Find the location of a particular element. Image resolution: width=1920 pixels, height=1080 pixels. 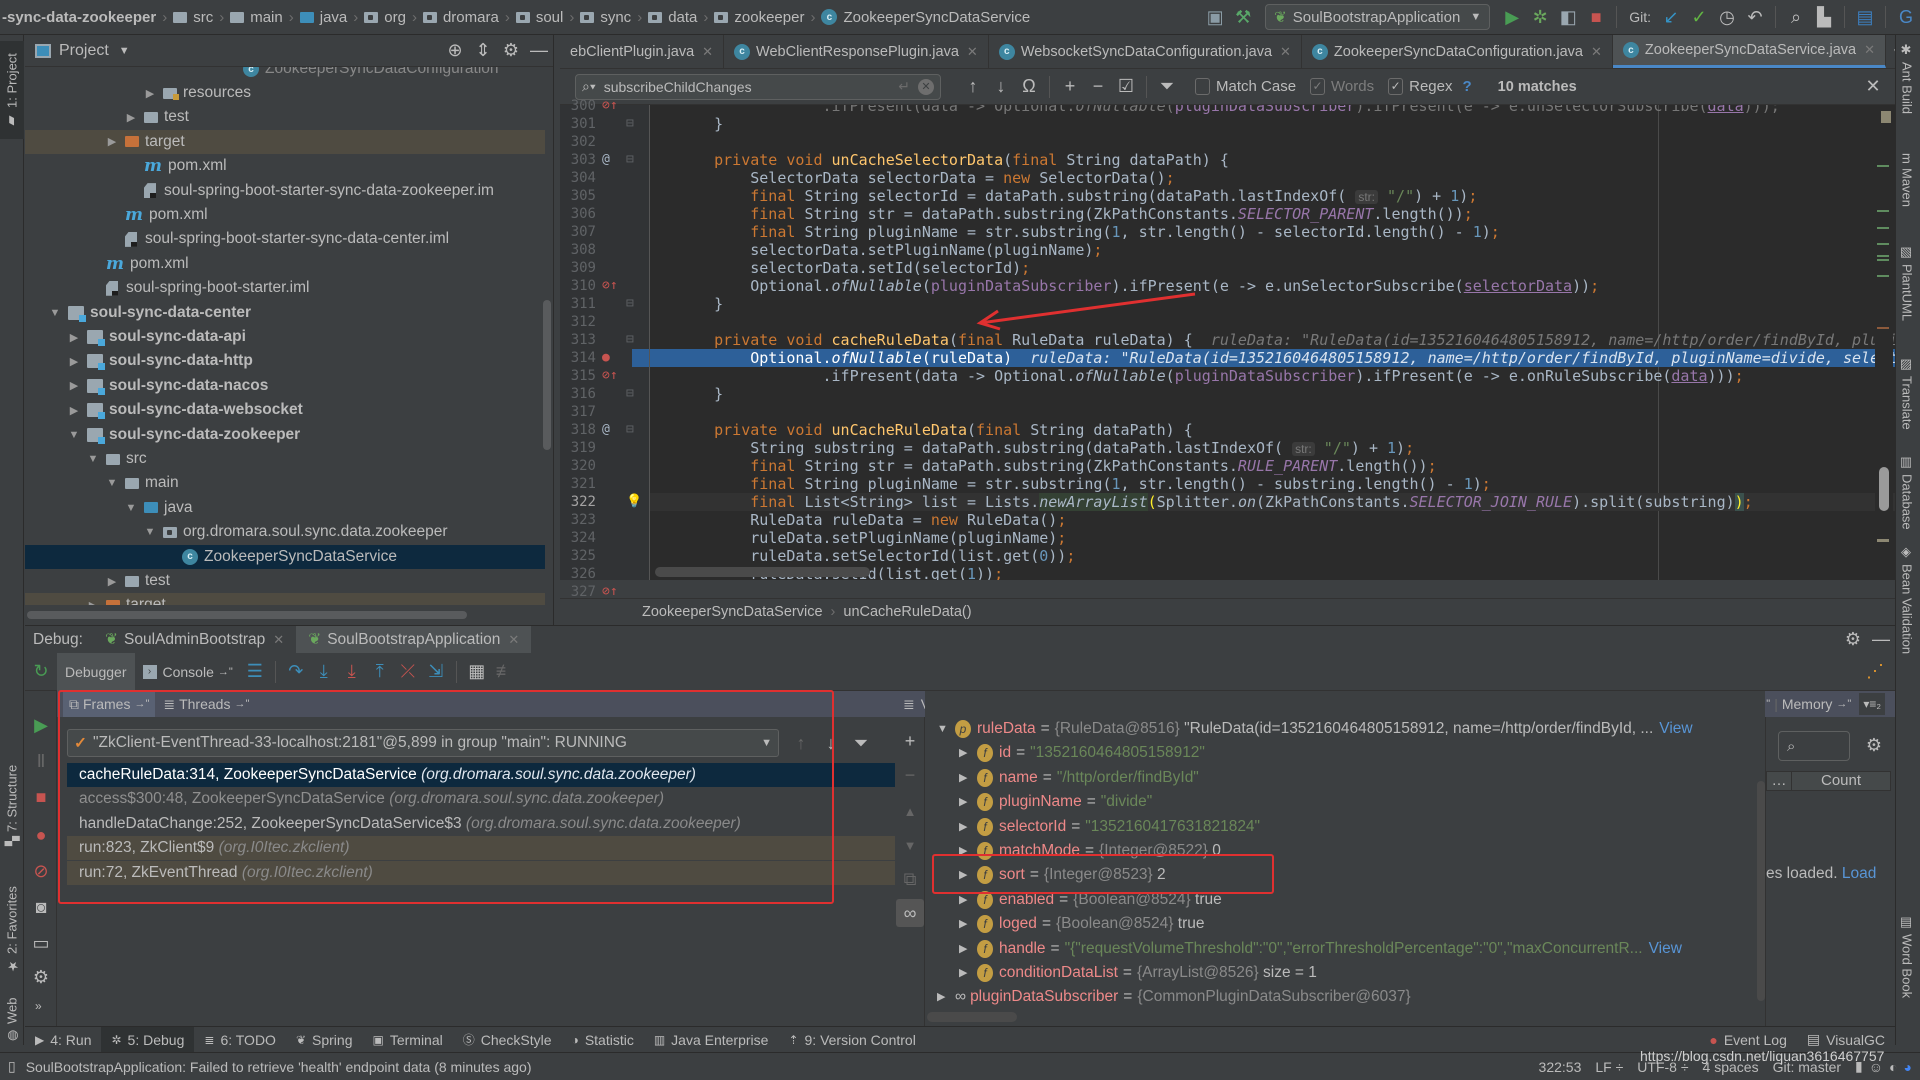

variable-row: ▶ f matchMode = {Integer@8522} 0 is located at coordinates (1090, 851).